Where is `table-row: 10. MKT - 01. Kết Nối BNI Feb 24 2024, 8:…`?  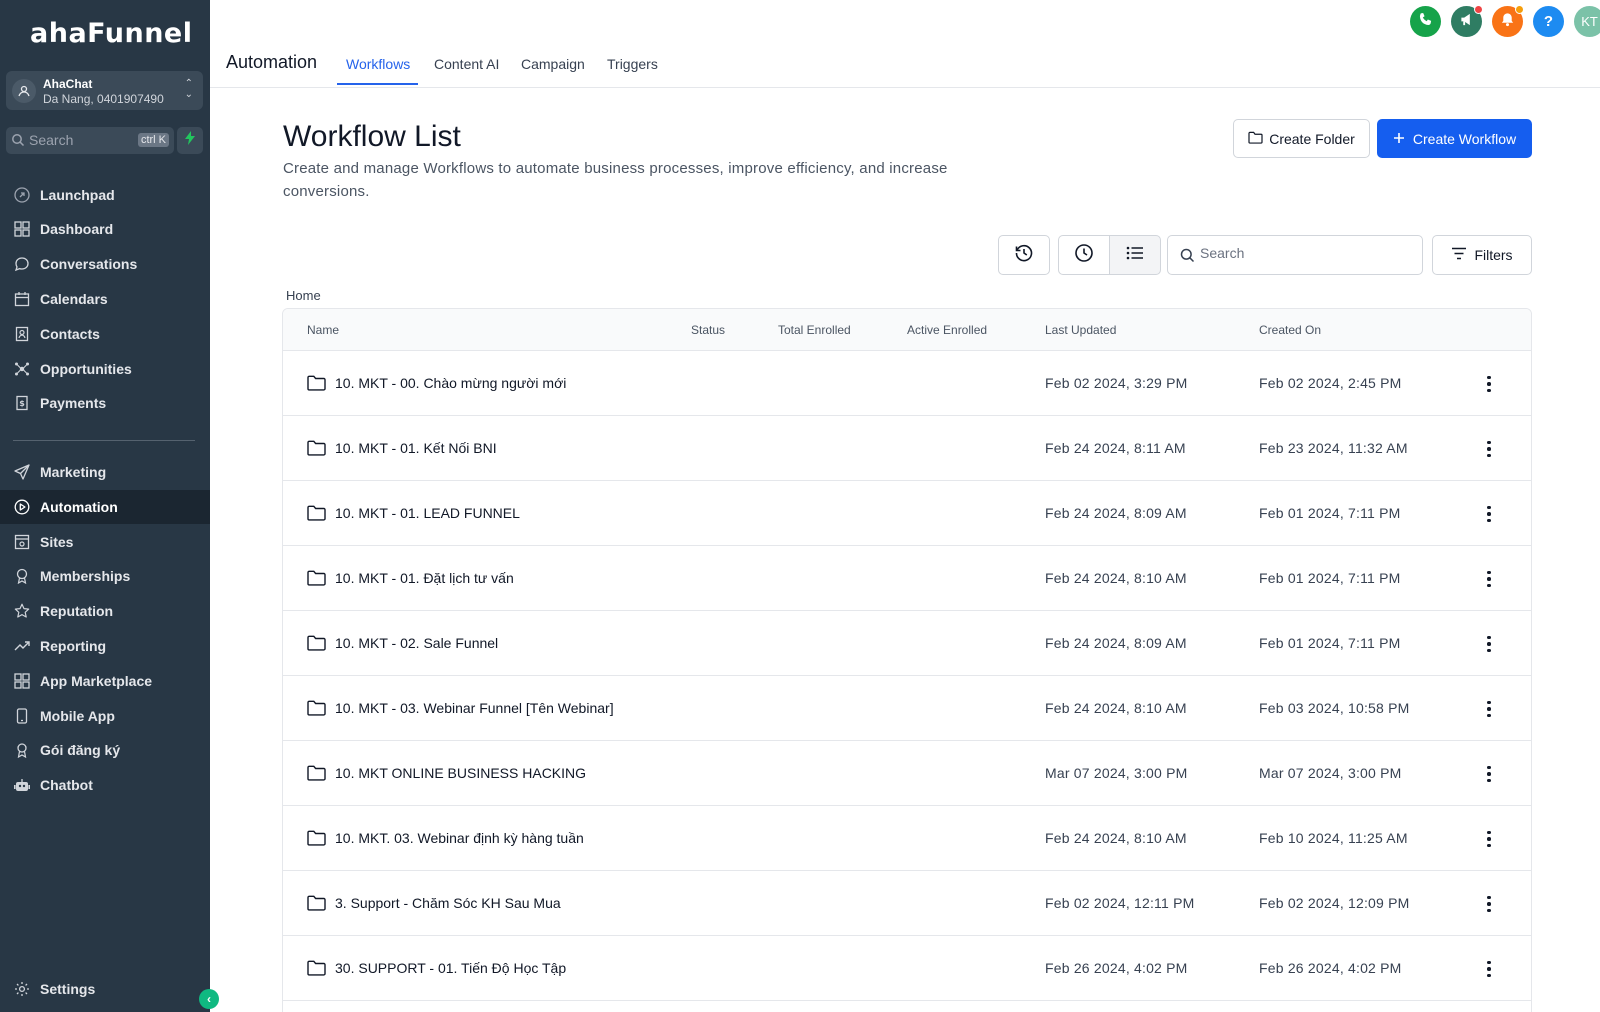 table-row: 10. MKT - 01. Kết Nối BNI Feb 24 2024, 8:… is located at coordinates (907, 448).